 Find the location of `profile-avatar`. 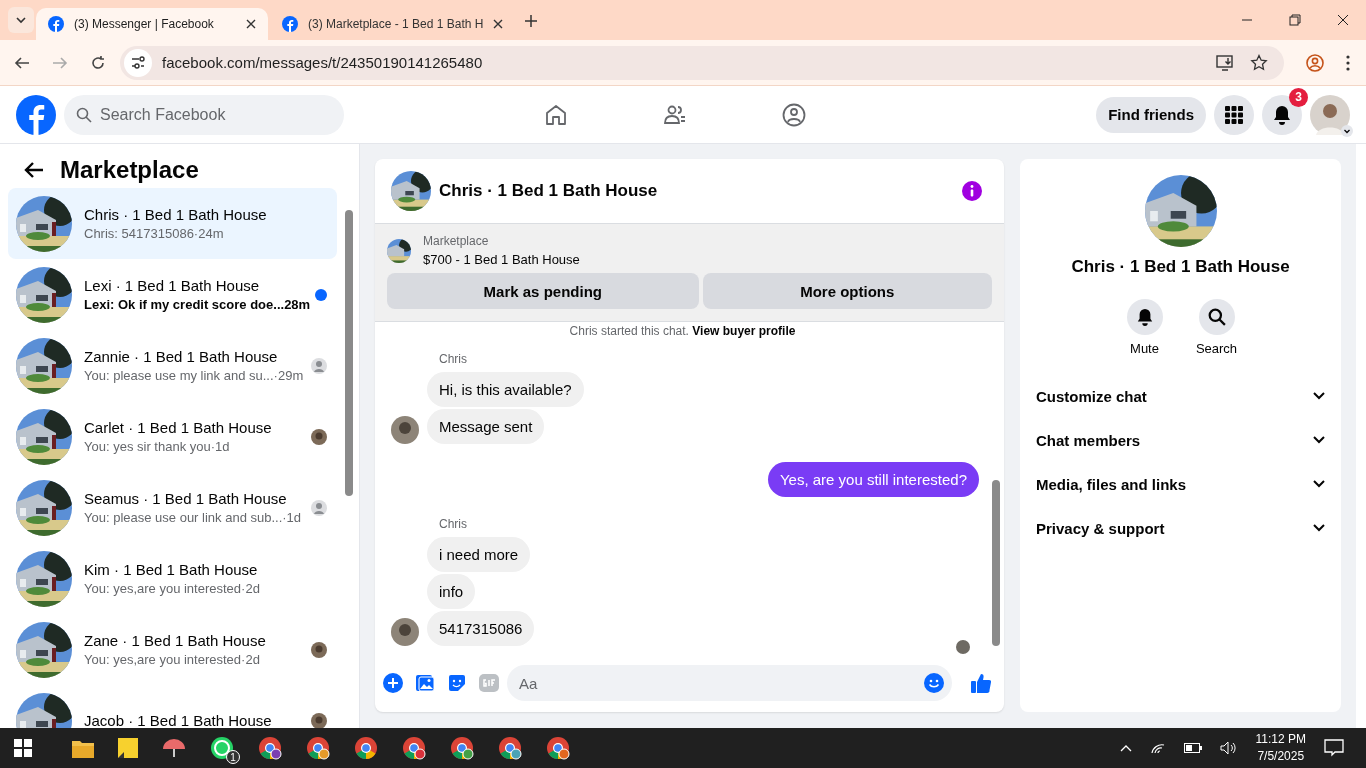

profile-avatar is located at coordinates (1330, 114).